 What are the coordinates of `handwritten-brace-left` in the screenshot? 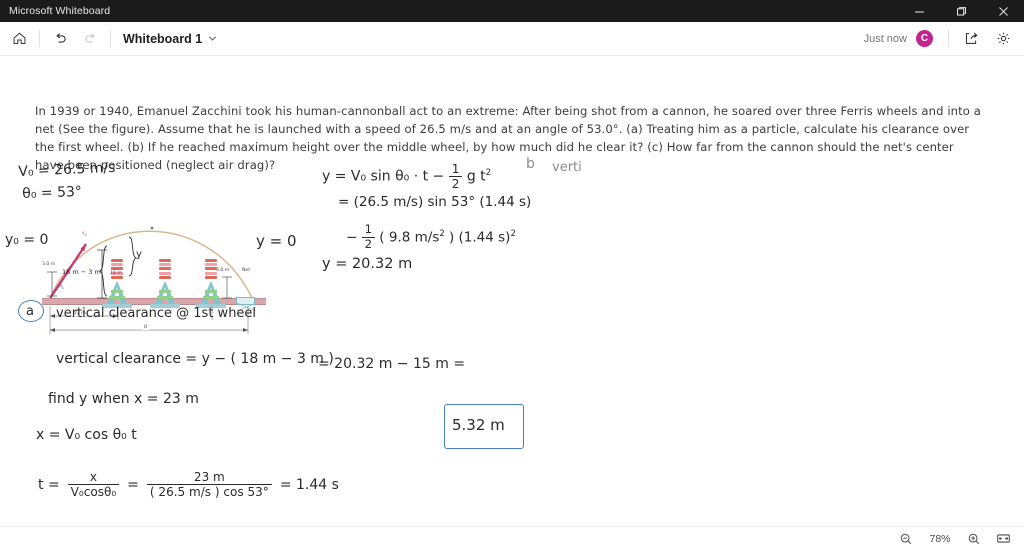 It's located at (103, 271).